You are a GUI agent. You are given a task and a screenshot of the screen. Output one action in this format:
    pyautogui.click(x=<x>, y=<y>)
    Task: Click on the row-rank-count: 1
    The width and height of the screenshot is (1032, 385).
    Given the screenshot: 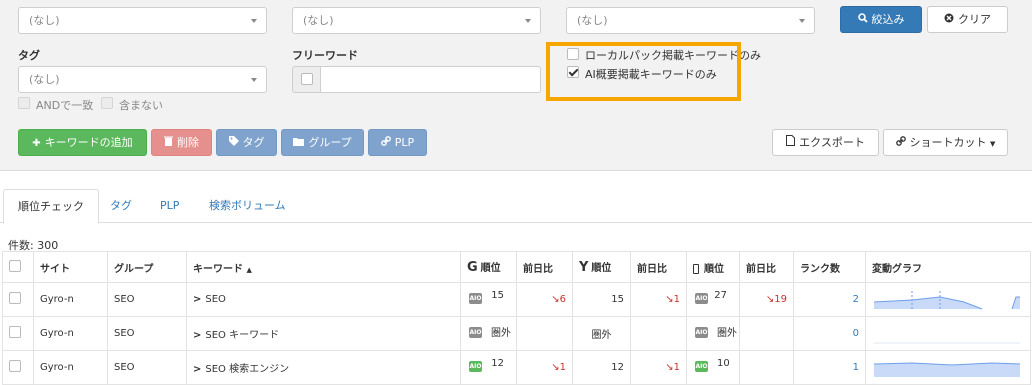 What is the action you would take?
    pyautogui.click(x=829, y=367)
    